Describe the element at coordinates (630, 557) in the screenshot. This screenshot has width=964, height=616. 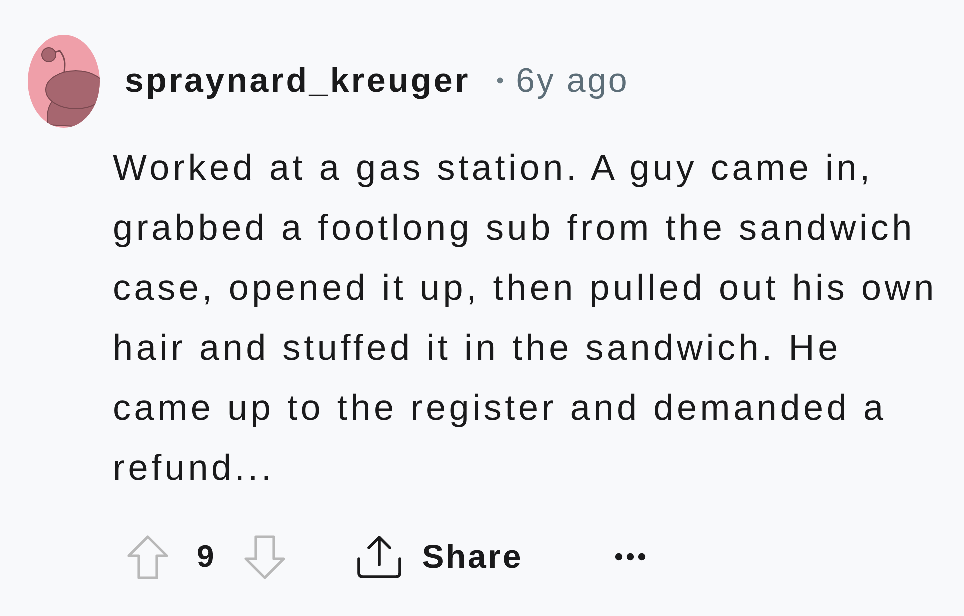
I see `more-options-icon` at that location.